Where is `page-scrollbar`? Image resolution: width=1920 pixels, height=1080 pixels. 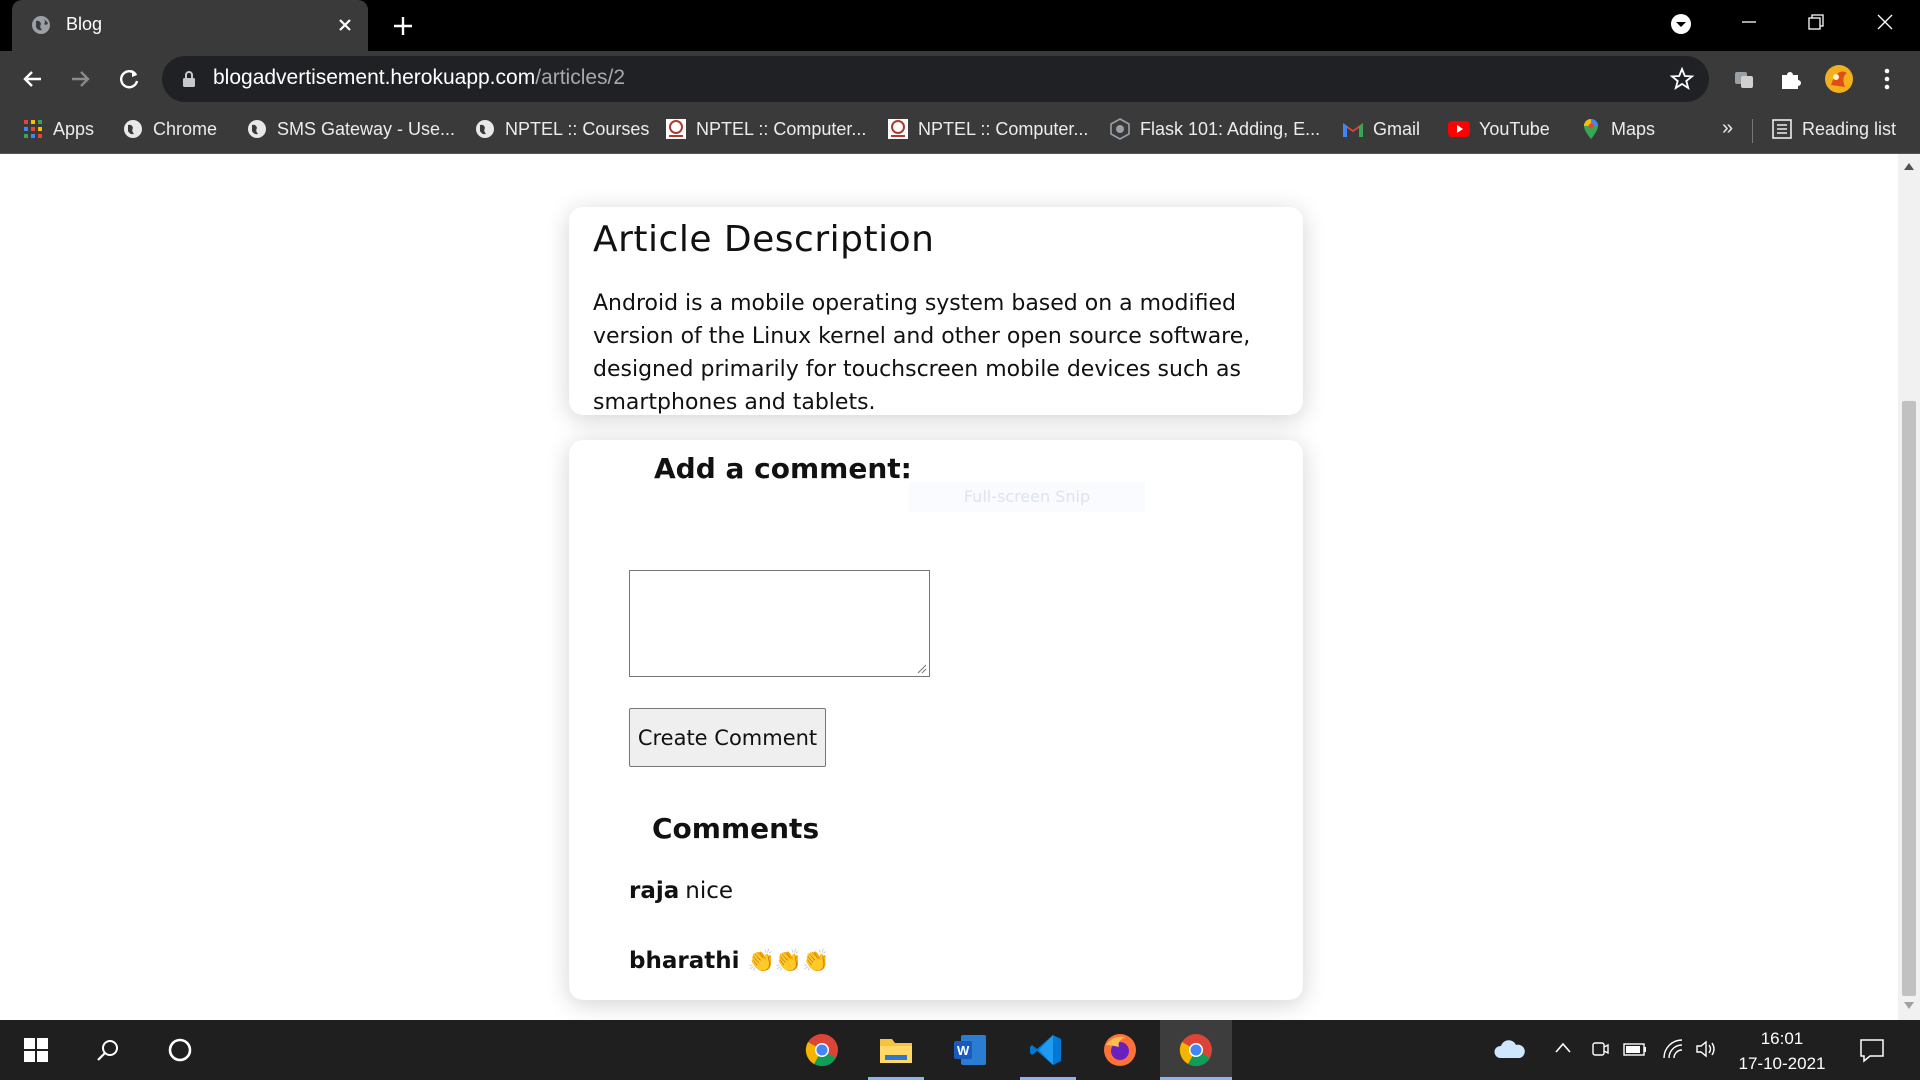
page-scrollbar is located at coordinates (1909, 587).